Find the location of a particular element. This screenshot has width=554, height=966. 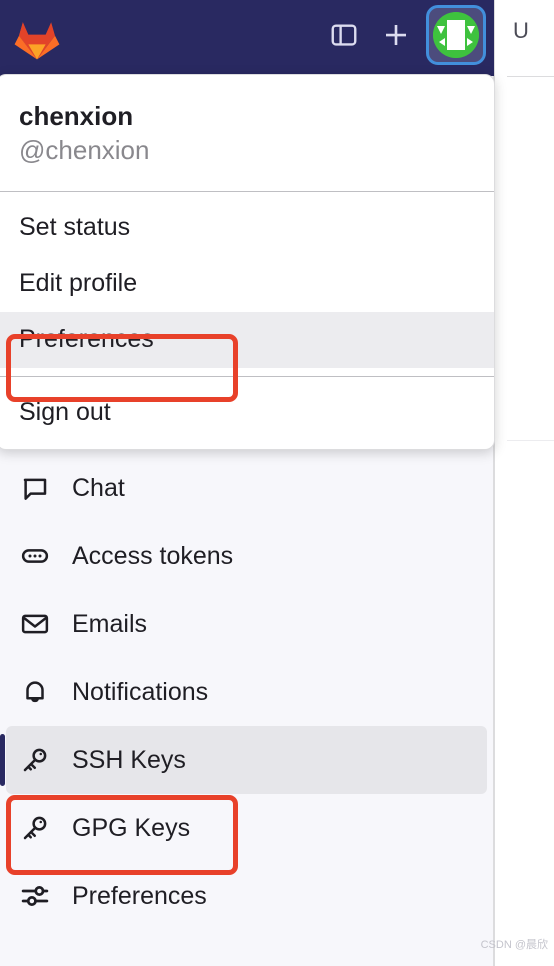

sidebar-item-emails: Emails is located at coordinates (246, 624).